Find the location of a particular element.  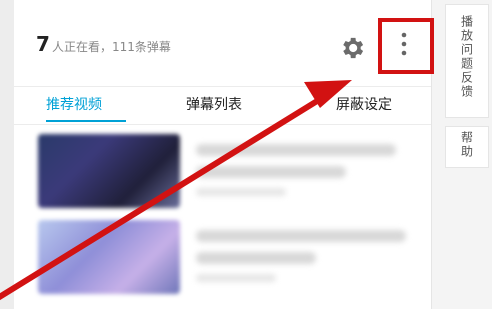

tab-block-settings: 屏蔽设定 is located at coordinates (364, 104).